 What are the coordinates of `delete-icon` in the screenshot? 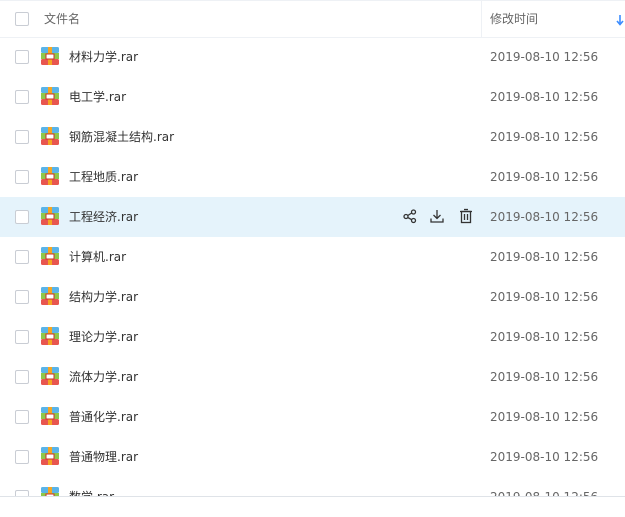 It's located at (466, 216).